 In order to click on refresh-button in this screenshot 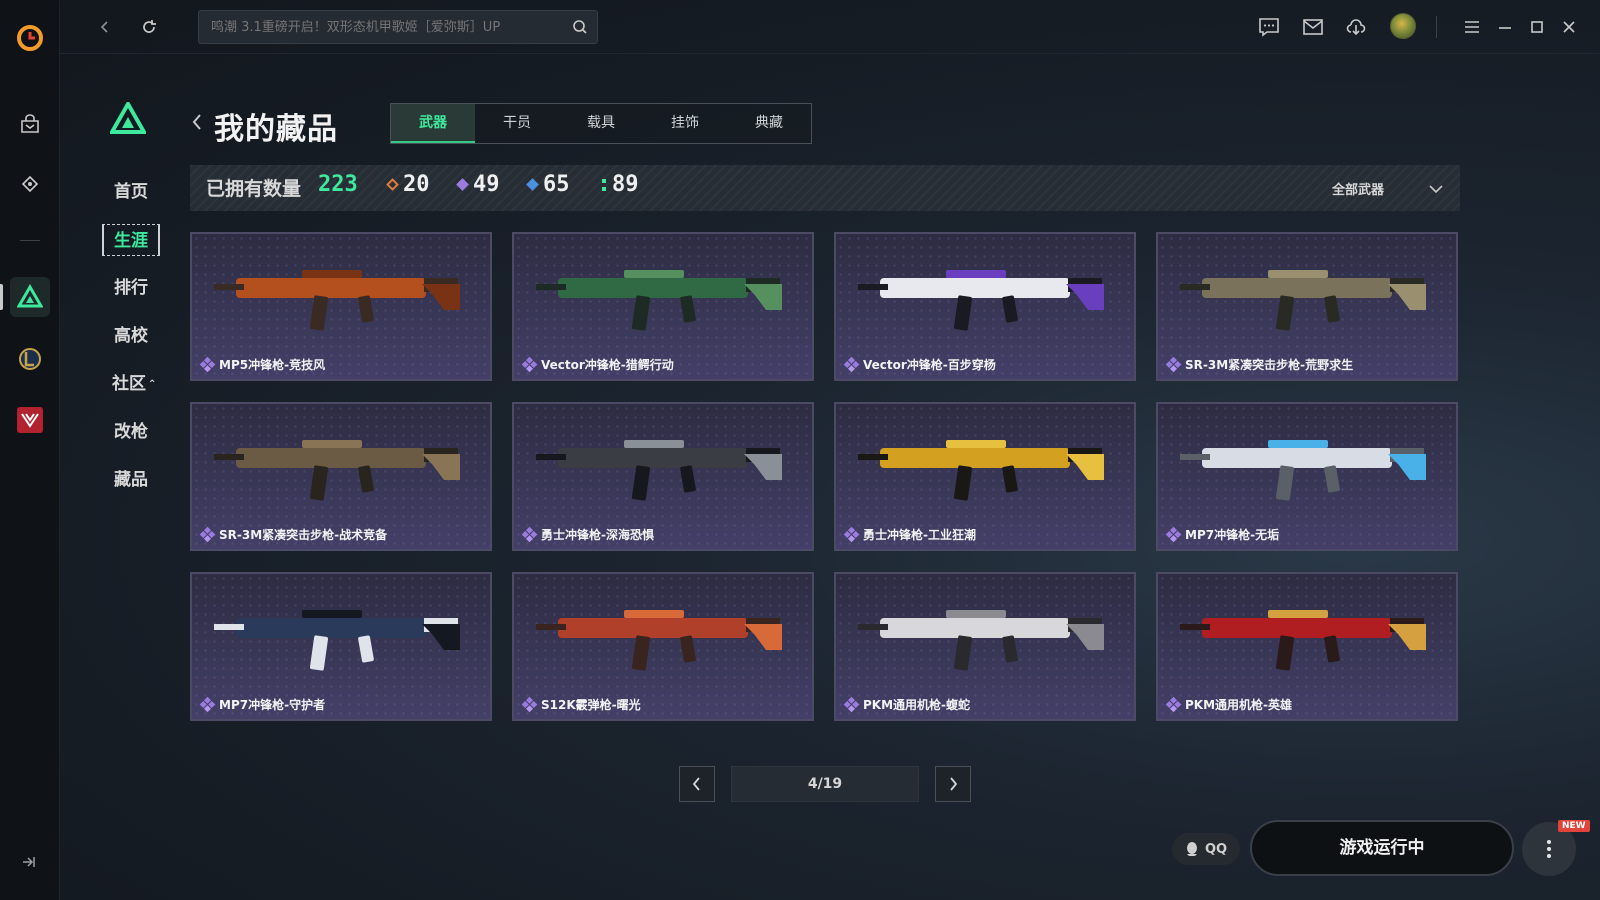, I will do `click(149, 27)`.